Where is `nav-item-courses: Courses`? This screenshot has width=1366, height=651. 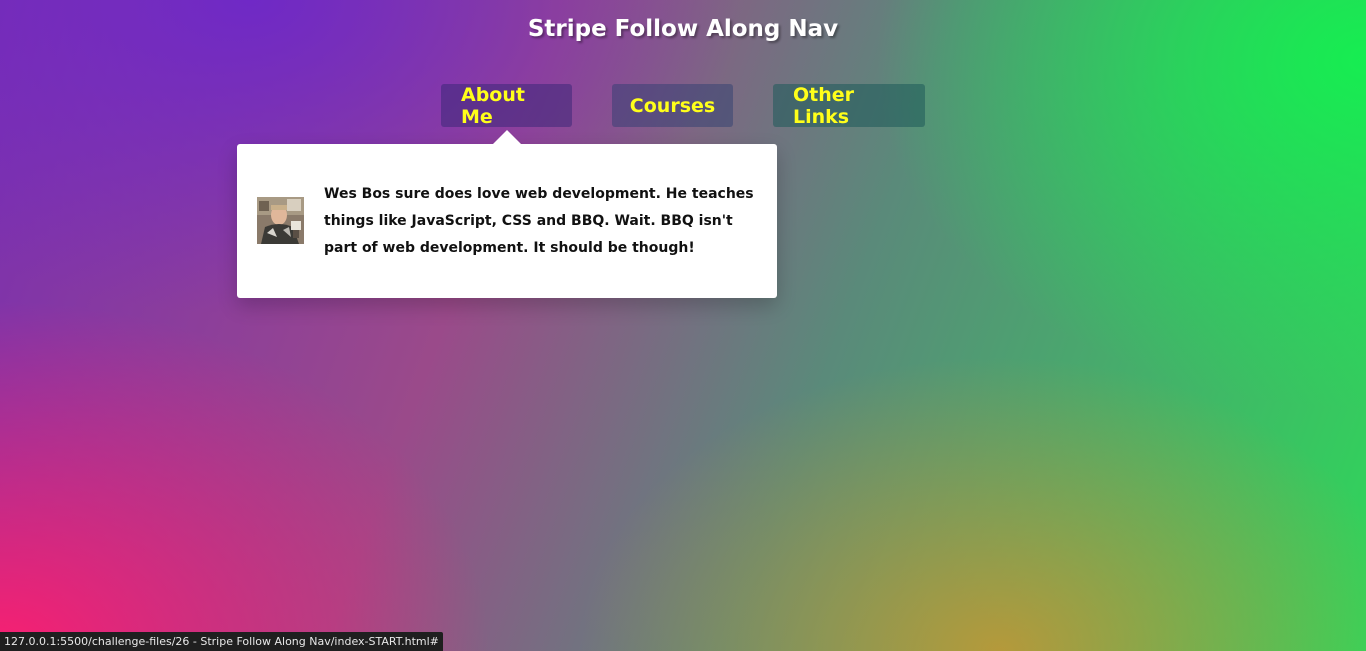 nav-item-courses: Courses is located at coordinates (672, 105).